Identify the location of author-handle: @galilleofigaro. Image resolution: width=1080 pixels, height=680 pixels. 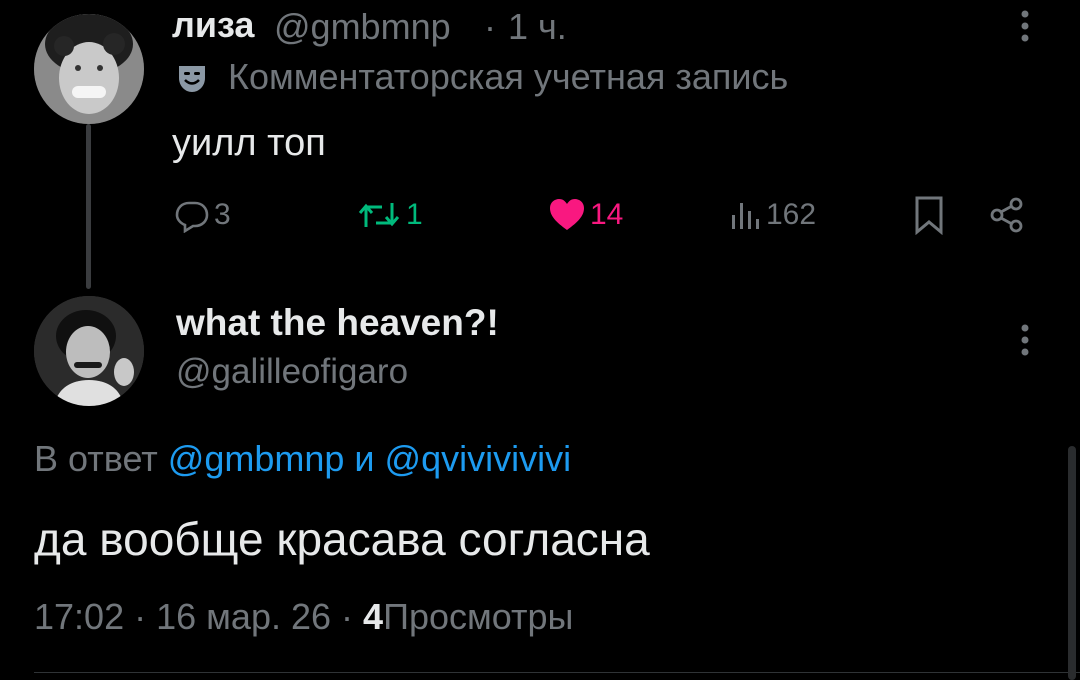
(292, 372).